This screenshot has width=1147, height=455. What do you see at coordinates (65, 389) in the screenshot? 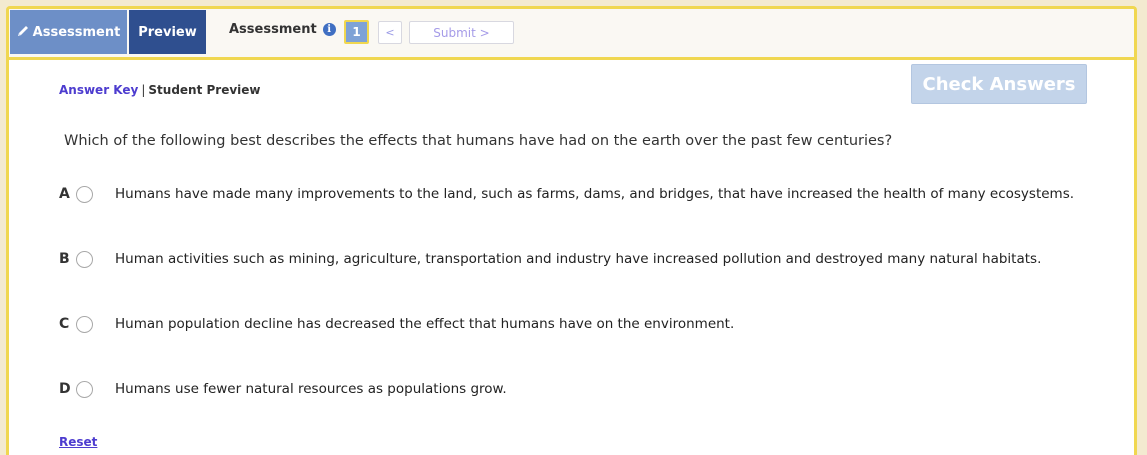
I see `choice-letter: D` at bounding box center [65, 389].